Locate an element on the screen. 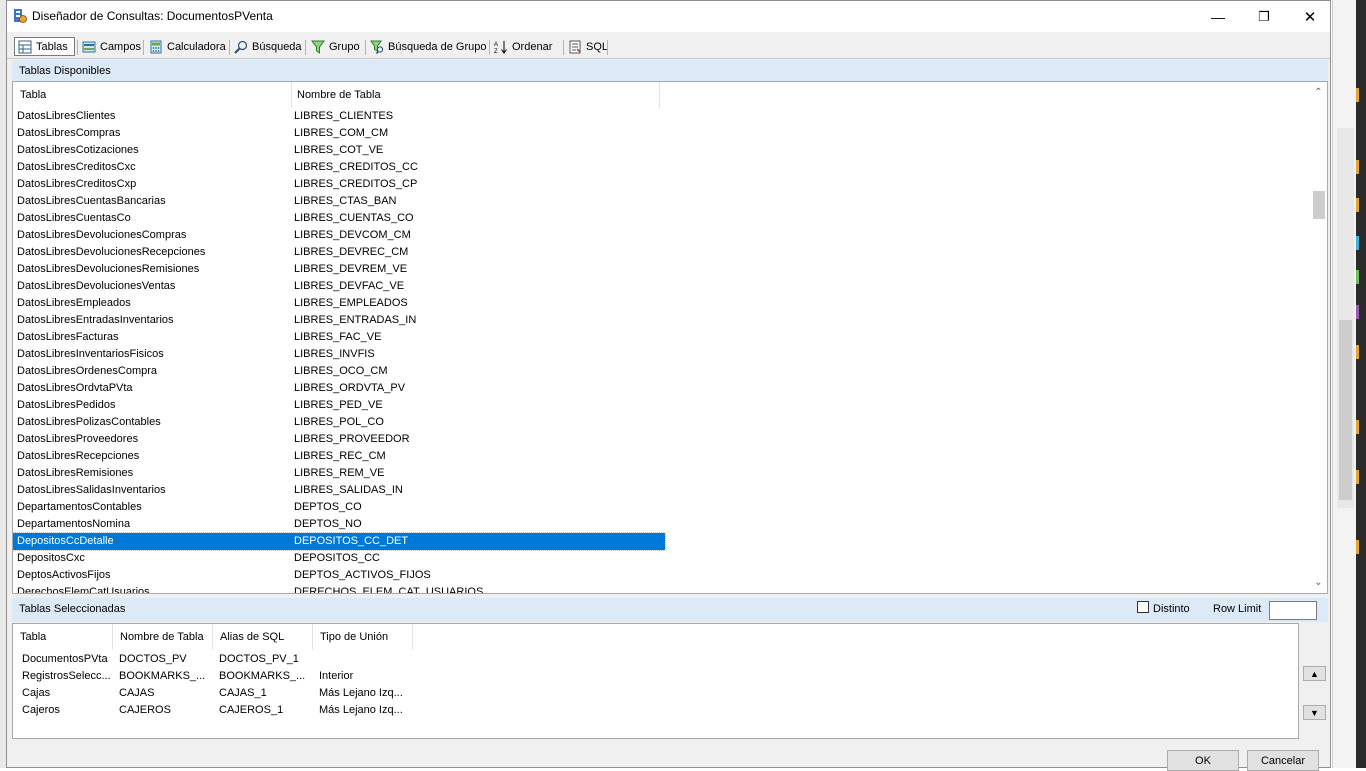 The width and height of the screenshot is (1366, 771). table-row: DepositosCxc DEPOSITOS_CC is located at coordinates (339, 558).